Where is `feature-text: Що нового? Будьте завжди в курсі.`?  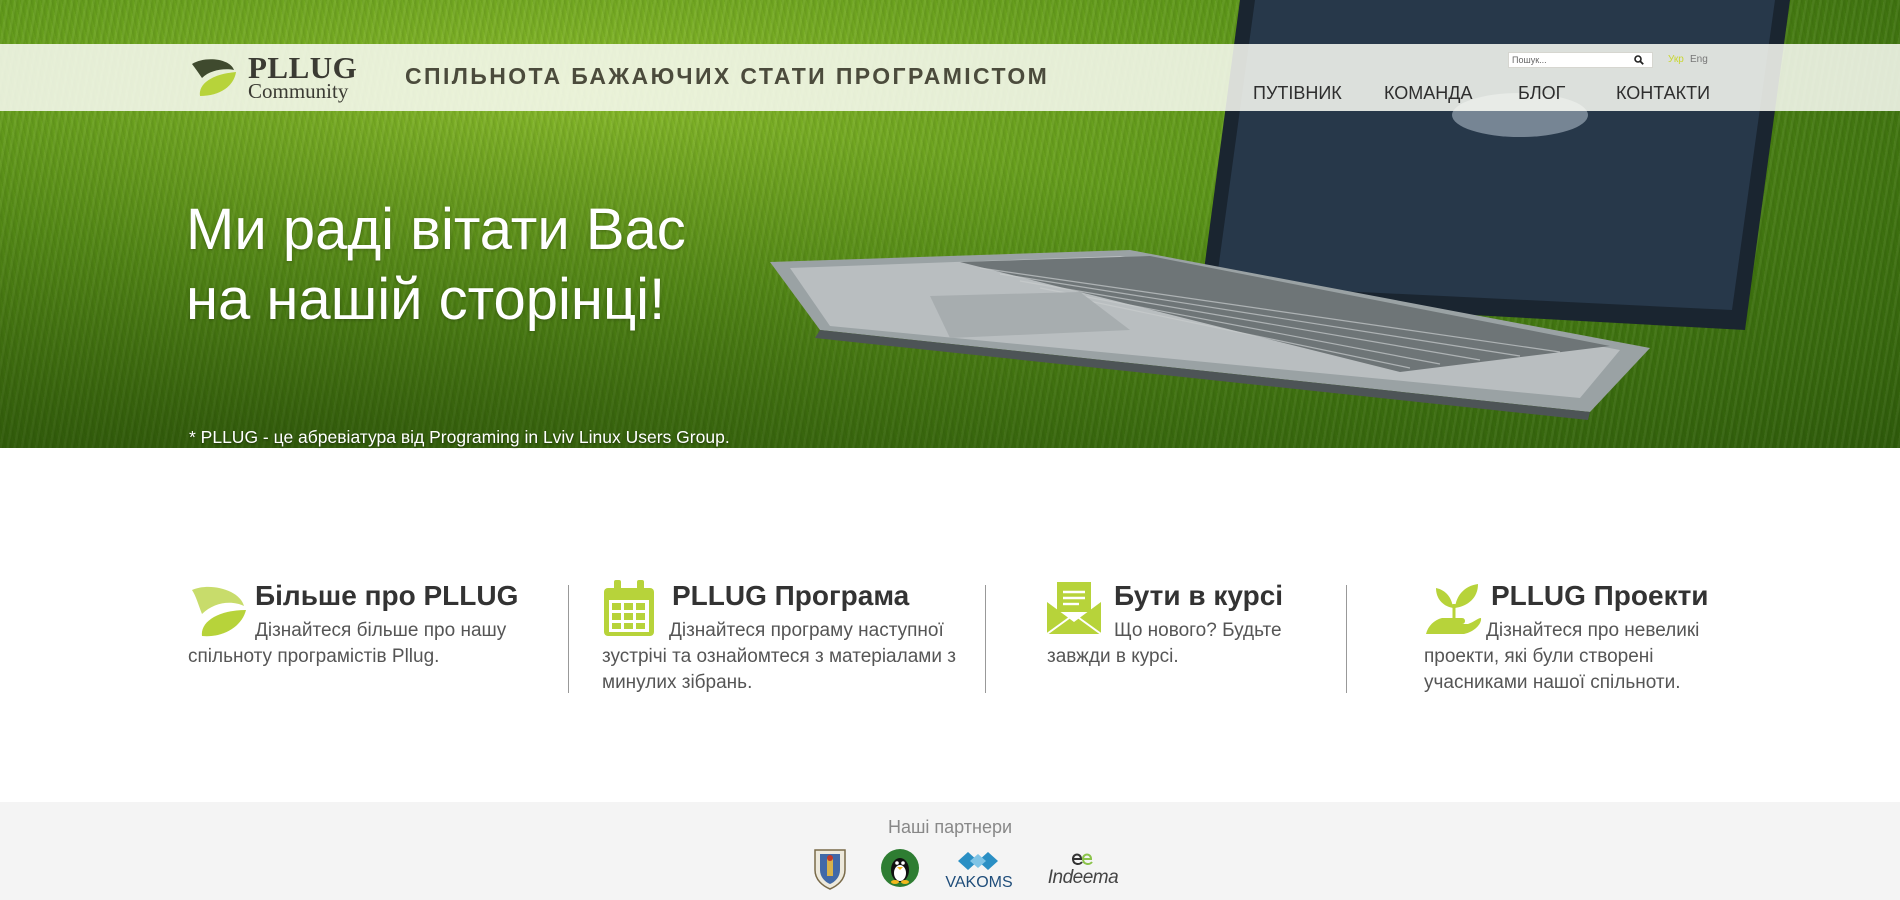
feature-text: Що нового? Будьте завжди в курсі. is located at coordinates (1164, 643).